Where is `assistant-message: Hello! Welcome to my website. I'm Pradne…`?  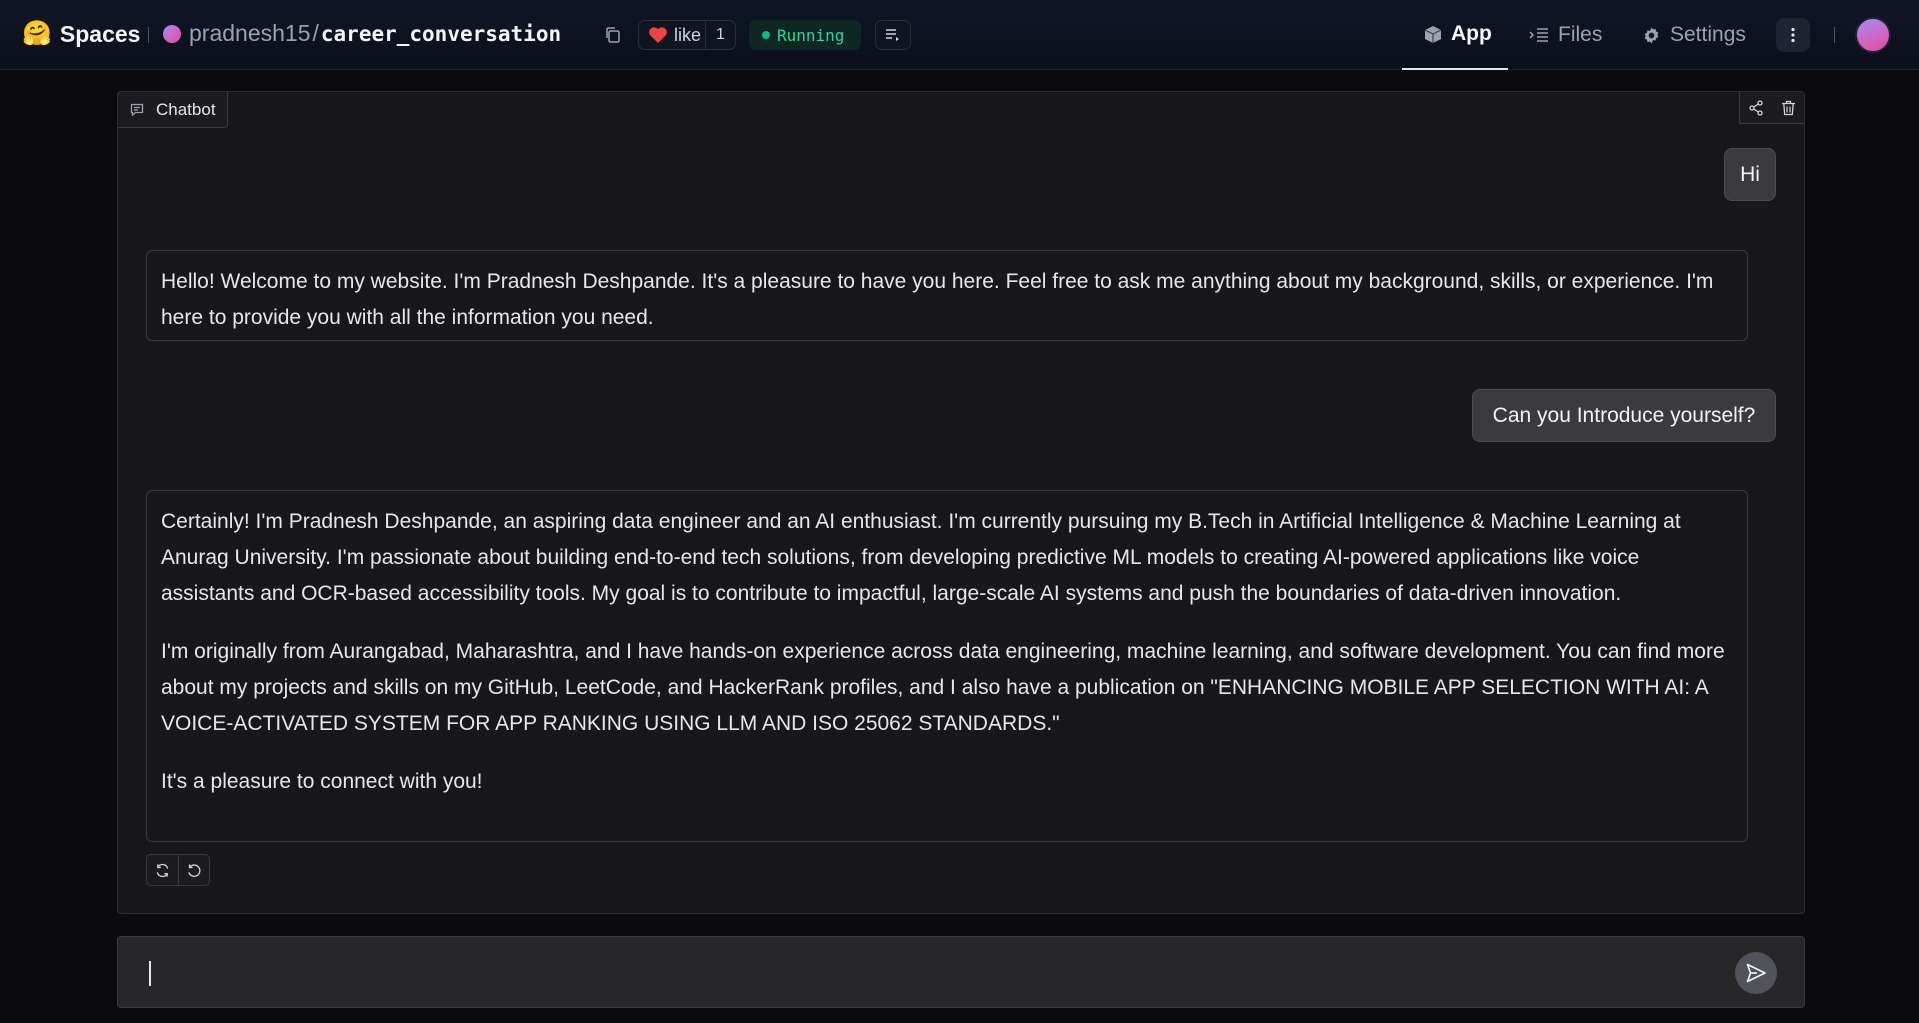 assistant-message: Hello! Welcome to my website. I'm Pradne… is located at coordinates (947, 295).